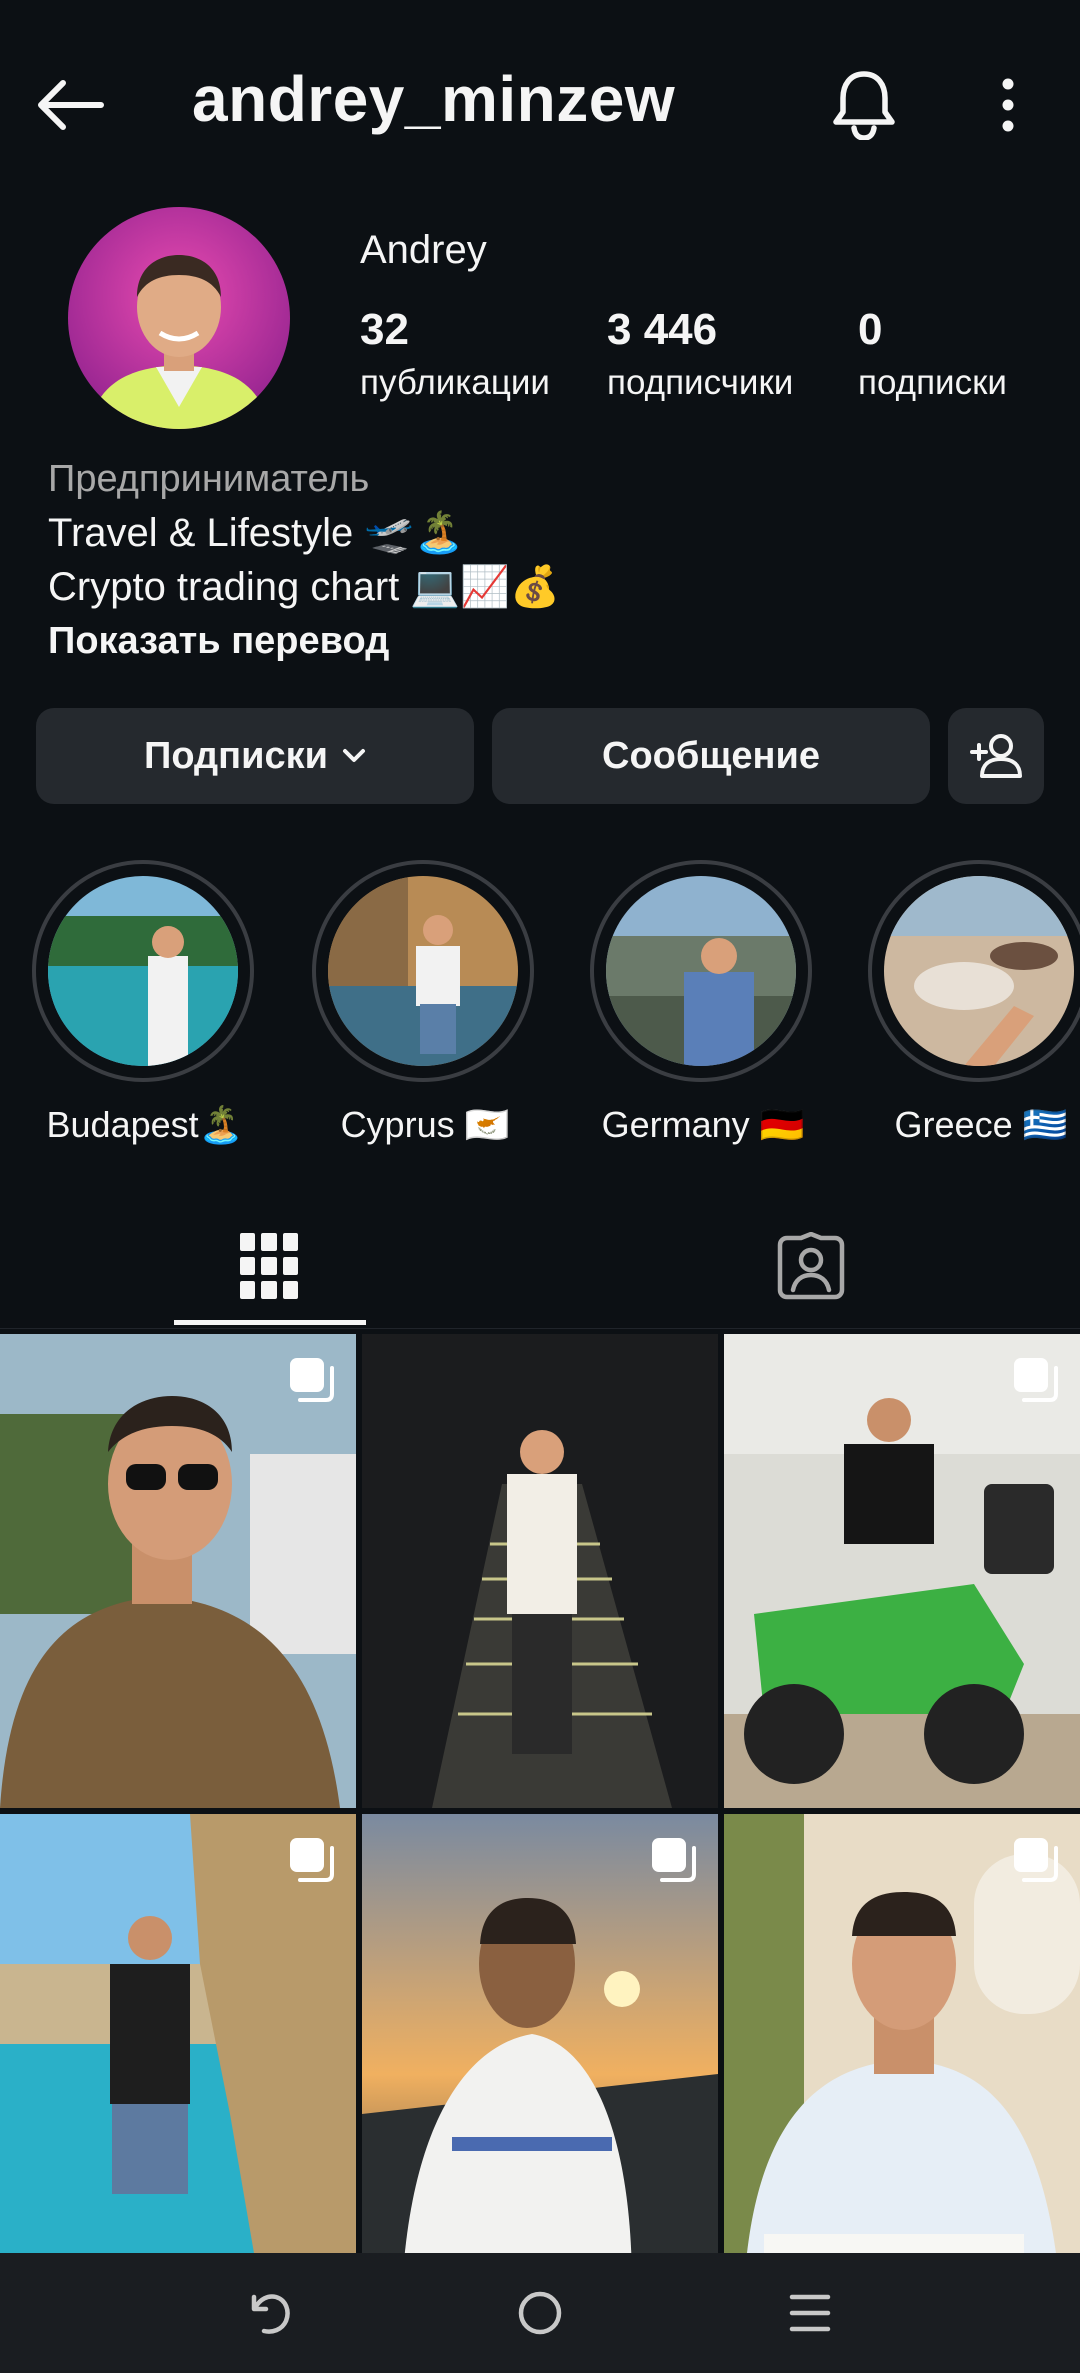 The image size is (1080, 2373). What do you see at coordinates (540, 1328) in the screenshot?
I see `tab-divider` at bounding box center [540, 1328].